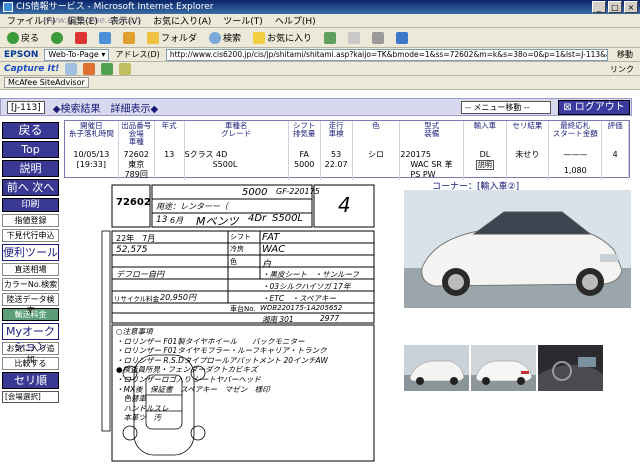 The height and width of the screenshot is (466, 640). I want to click on lot-number: 72602, so click(136, 154).